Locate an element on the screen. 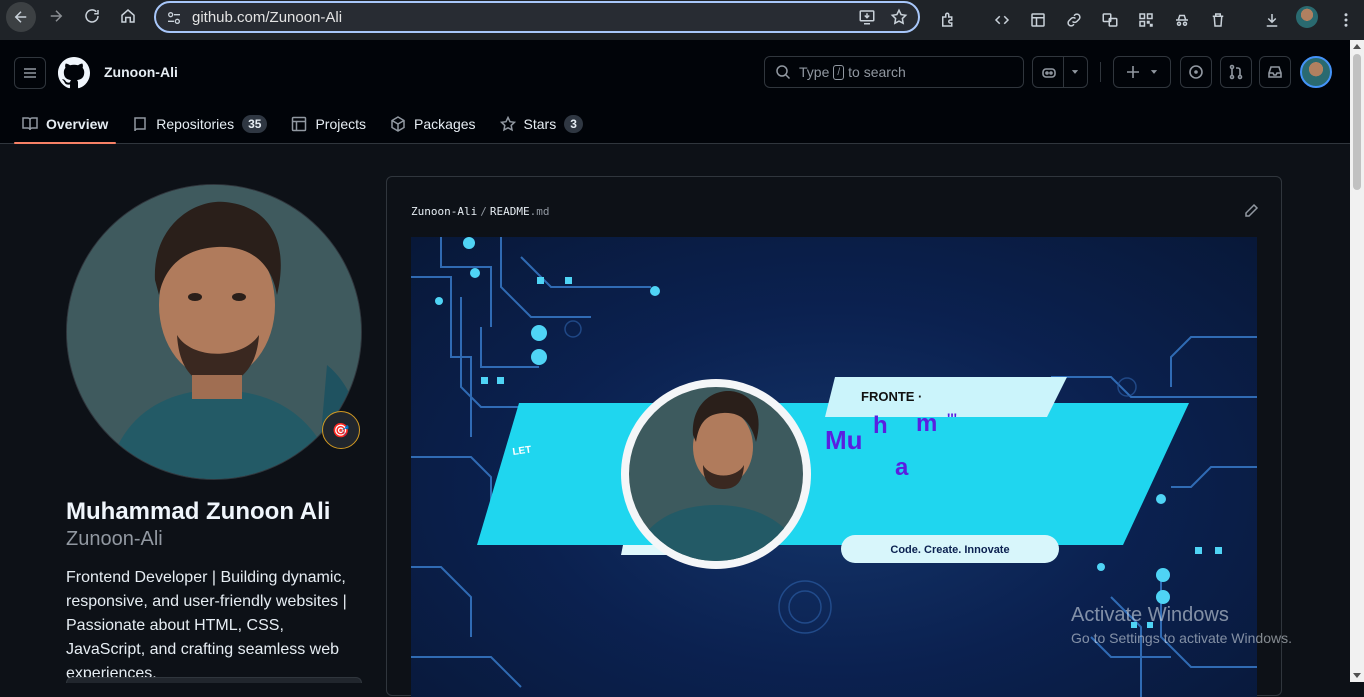 The width and height of the screenshot is (1364, 697). site-info-icon is located at coordinates (174, 18).